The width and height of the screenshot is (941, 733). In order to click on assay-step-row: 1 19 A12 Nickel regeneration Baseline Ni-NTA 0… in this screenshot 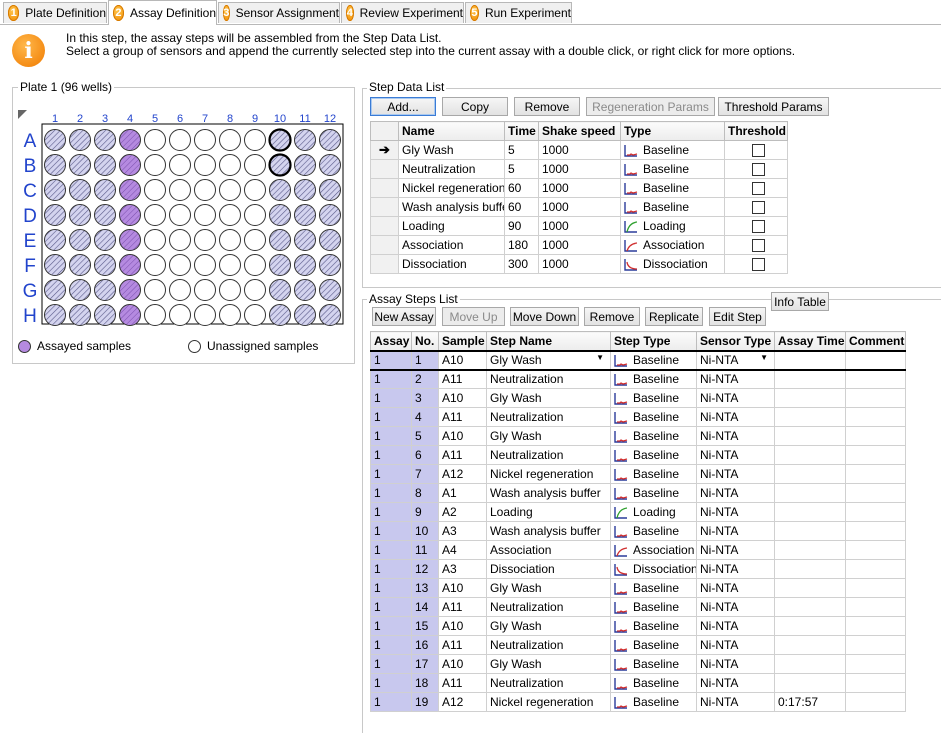, I will do `click(655, 702)`.